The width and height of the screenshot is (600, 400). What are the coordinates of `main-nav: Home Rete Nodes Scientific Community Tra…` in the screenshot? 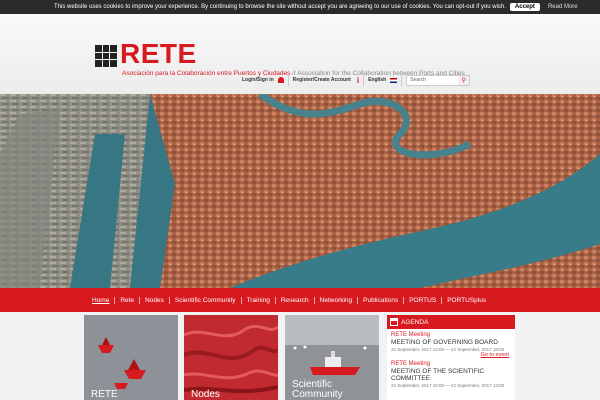 It's located at (300, 300).